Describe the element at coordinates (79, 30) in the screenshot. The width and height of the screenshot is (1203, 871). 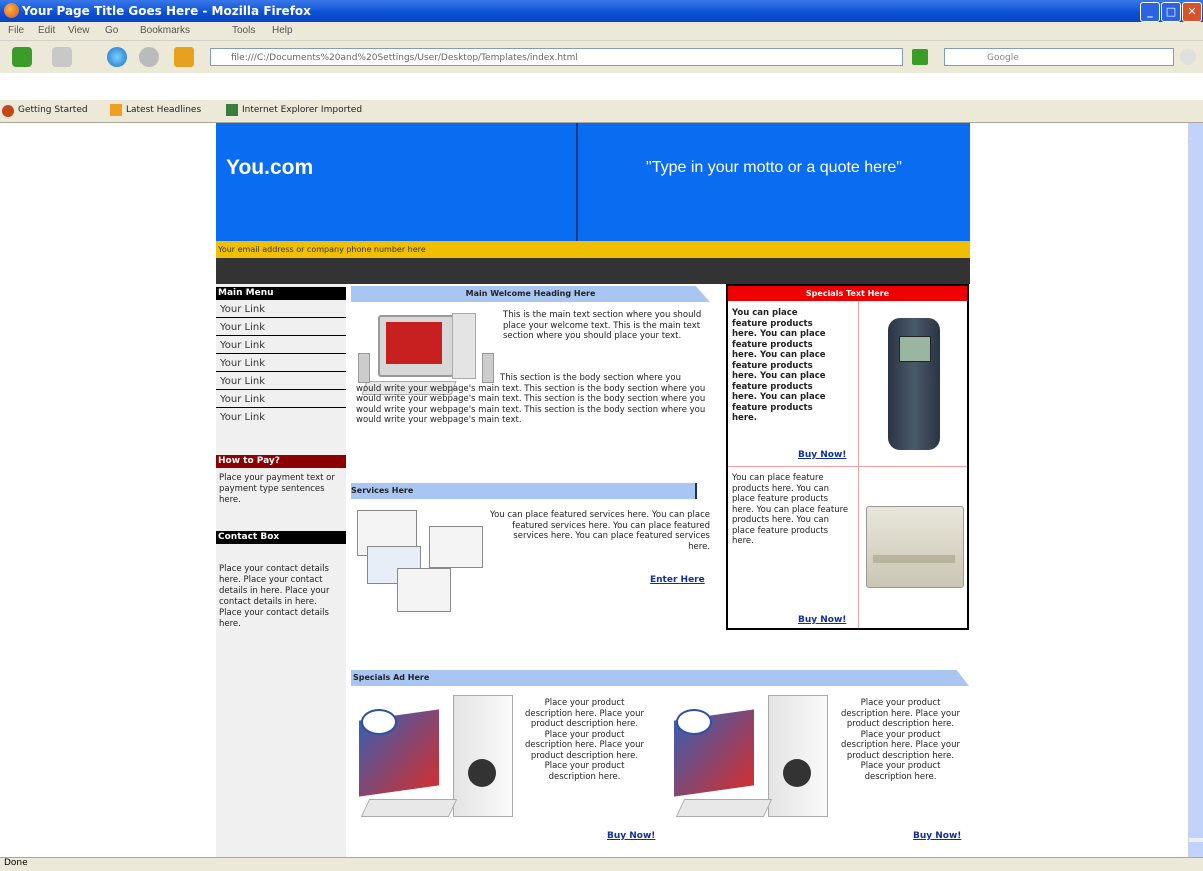
I see `menu-view: View` at that location.